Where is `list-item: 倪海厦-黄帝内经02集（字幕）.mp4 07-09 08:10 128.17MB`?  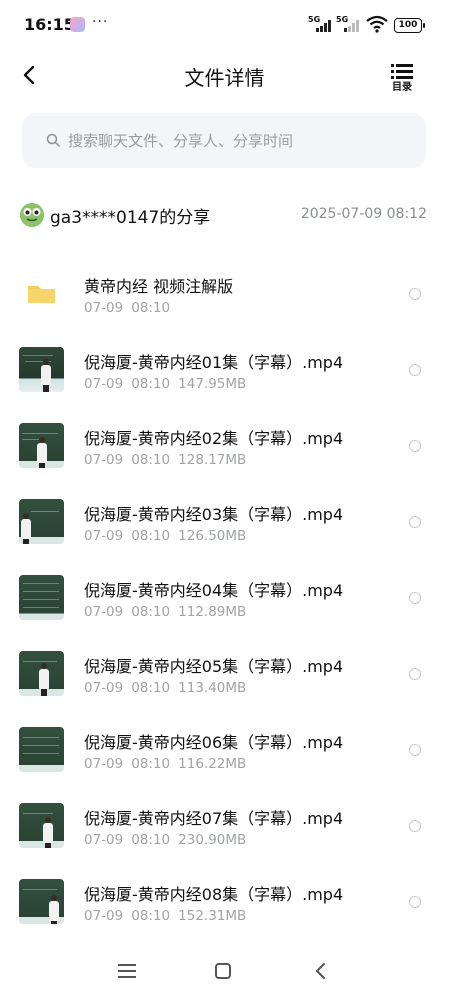 list-item: 倪海厦-黄帝内经02集（字幕）.mp4 07-09 08:10 128.17MB is located at coordinates (224, 446).